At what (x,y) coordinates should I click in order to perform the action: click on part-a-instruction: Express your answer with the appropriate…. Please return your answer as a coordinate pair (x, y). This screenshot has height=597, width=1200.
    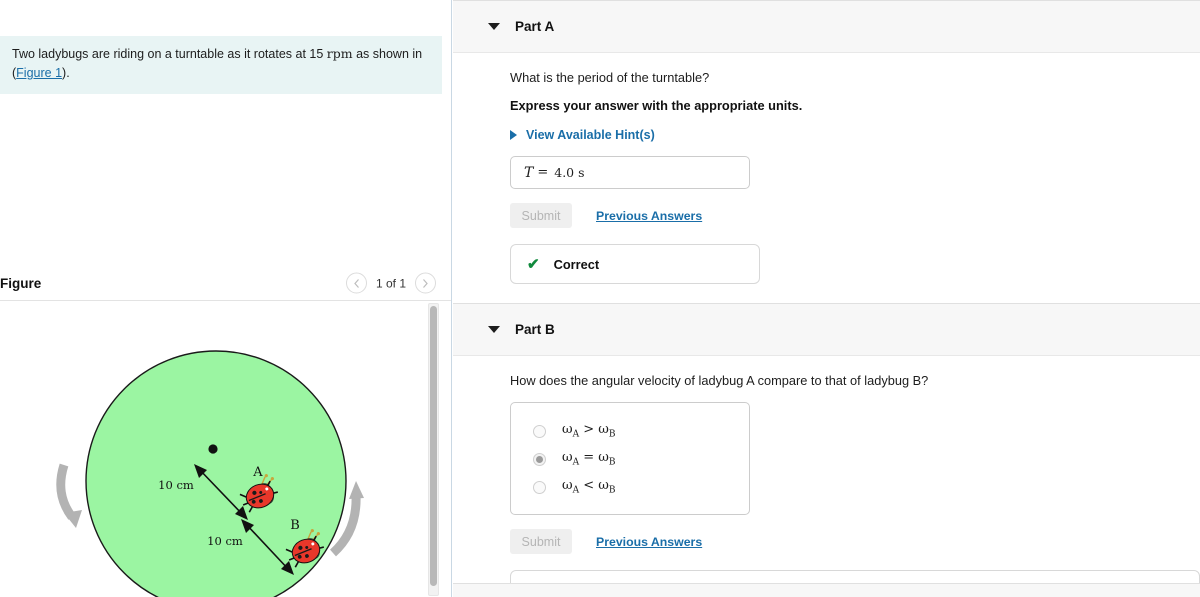
    Looking at the image, I should click on (656, 105).